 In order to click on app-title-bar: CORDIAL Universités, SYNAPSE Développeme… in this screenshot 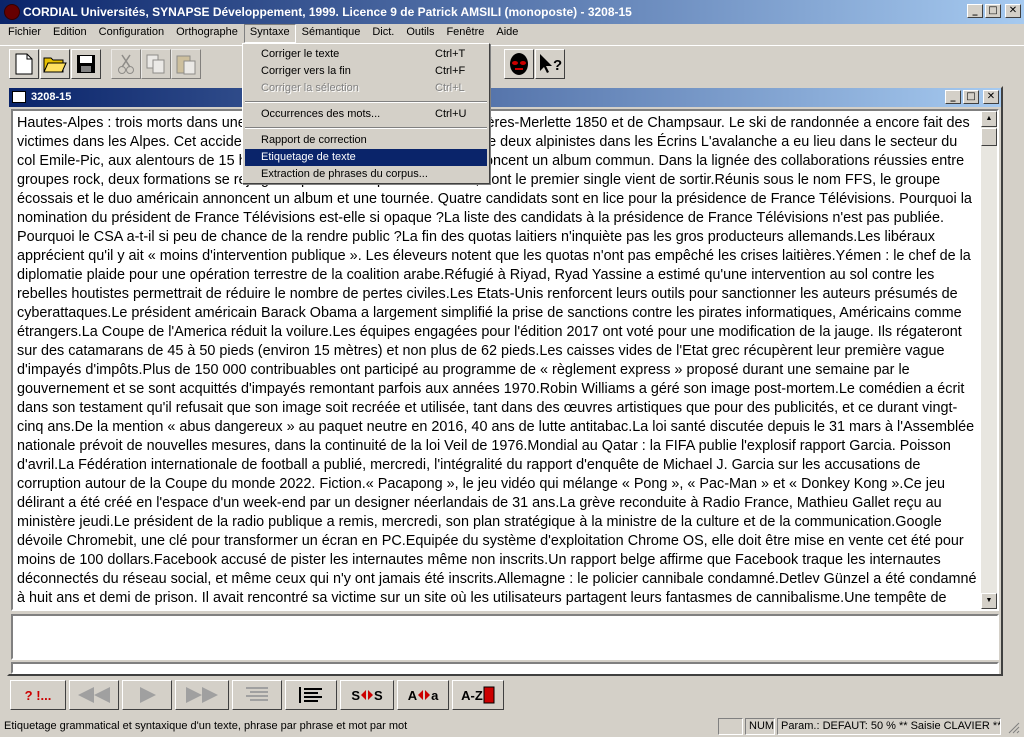, I will do `click(512, 12)`.